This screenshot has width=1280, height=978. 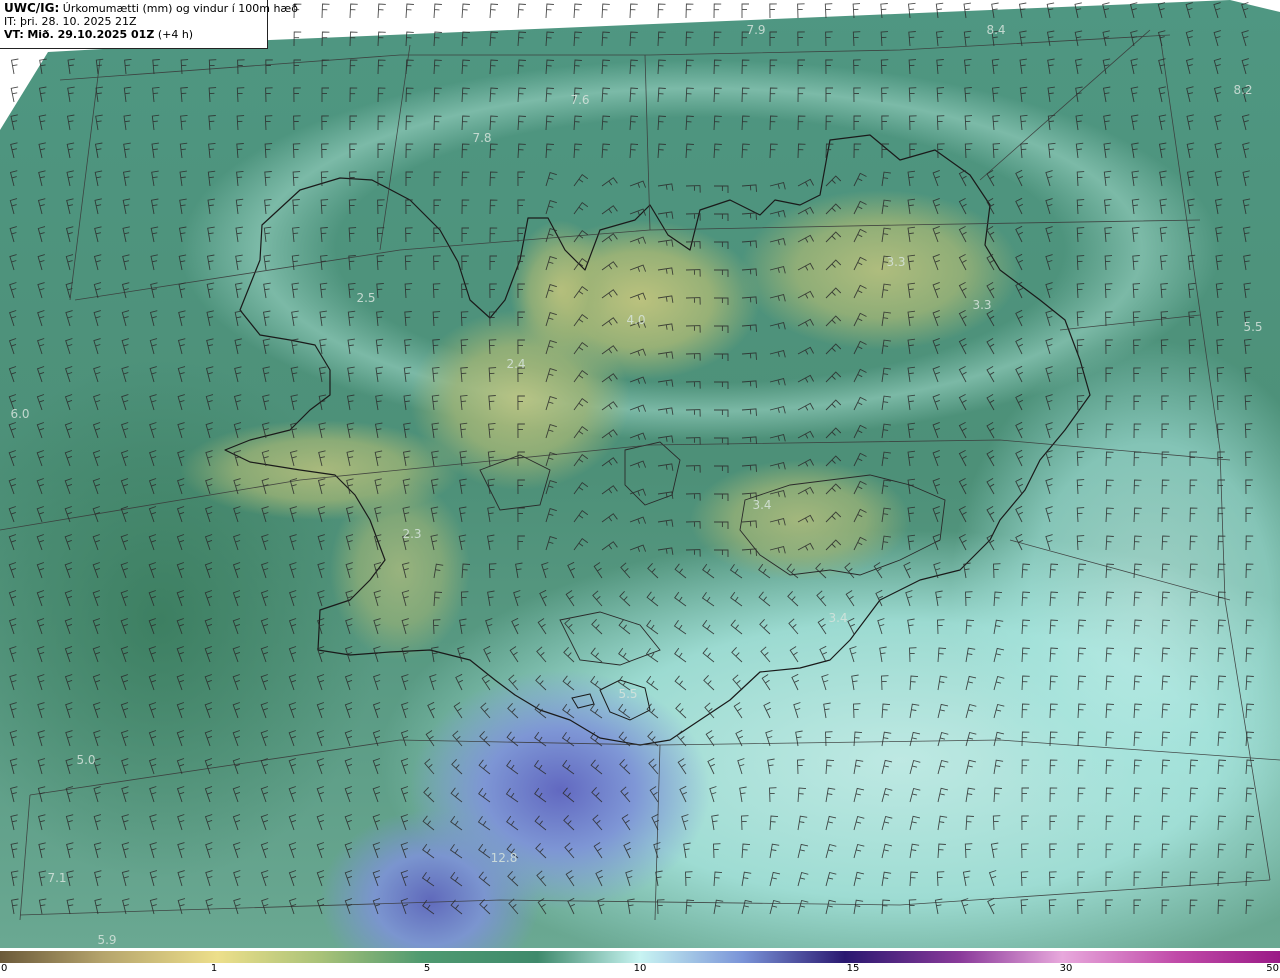 What do you see at coordinates (580, 100) in the screenshot?
I see `map-value-label: 7.6` at bounding box center [580, 100].